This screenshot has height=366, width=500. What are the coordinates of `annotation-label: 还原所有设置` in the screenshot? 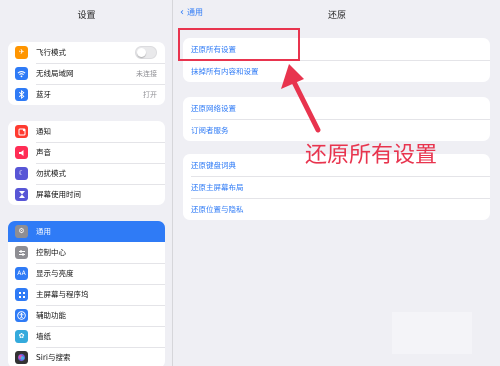 It's located at (371, 155).